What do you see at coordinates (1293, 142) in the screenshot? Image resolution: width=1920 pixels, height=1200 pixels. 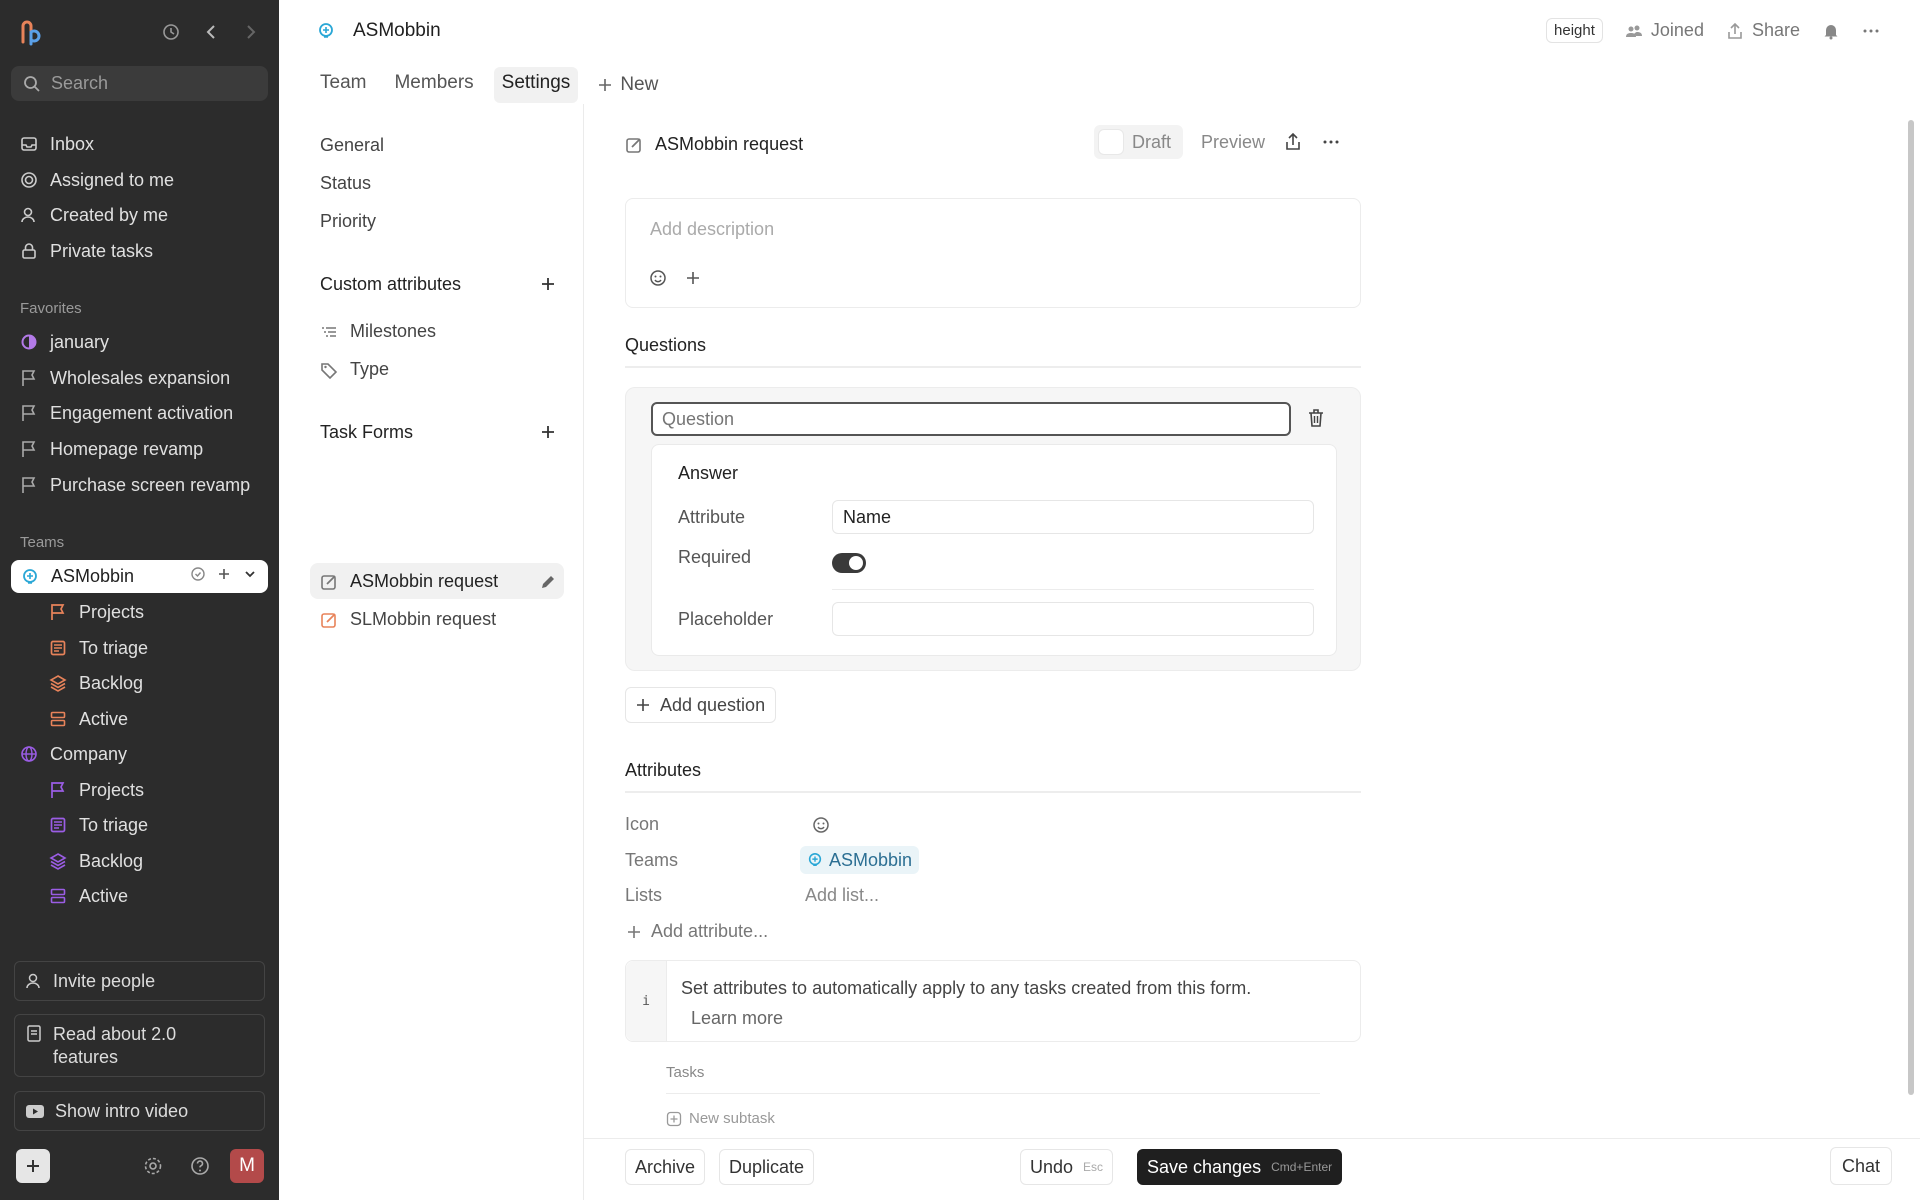 I see `share-icon` at bounding box center [1293, 142].